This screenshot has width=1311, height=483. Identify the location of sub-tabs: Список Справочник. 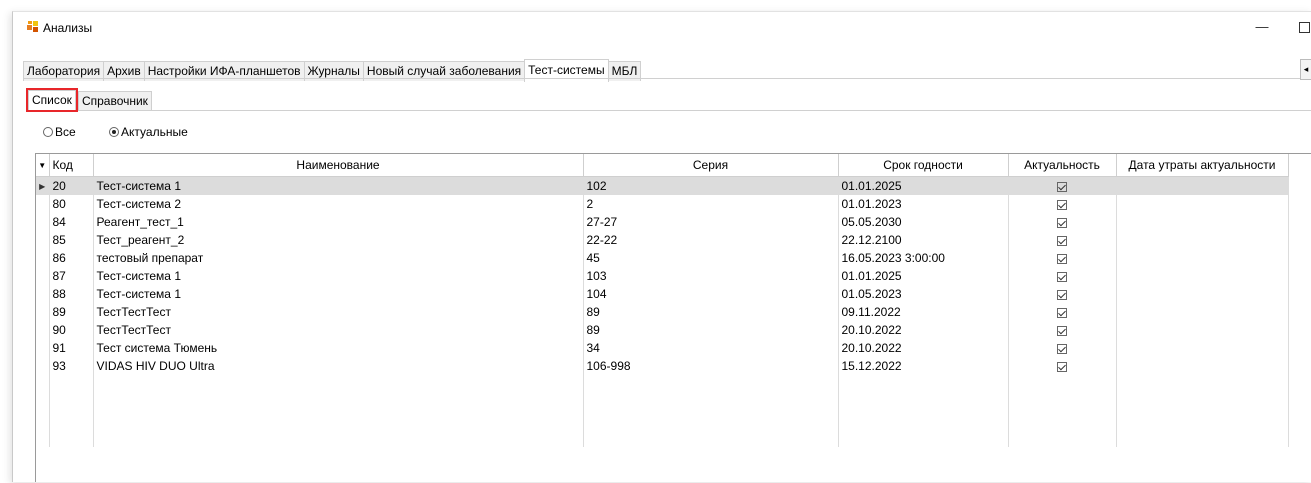
(89, 100).